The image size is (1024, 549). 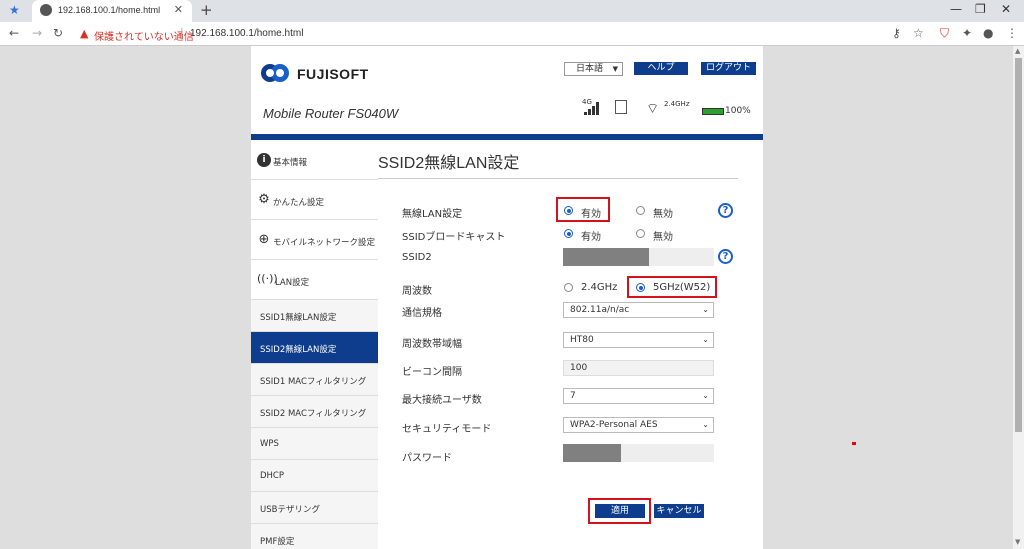 What do you see at coordinates (417, 257) in the screenshot?
I see `ssid2-label: SSID2` at bounding box center [417, 257].